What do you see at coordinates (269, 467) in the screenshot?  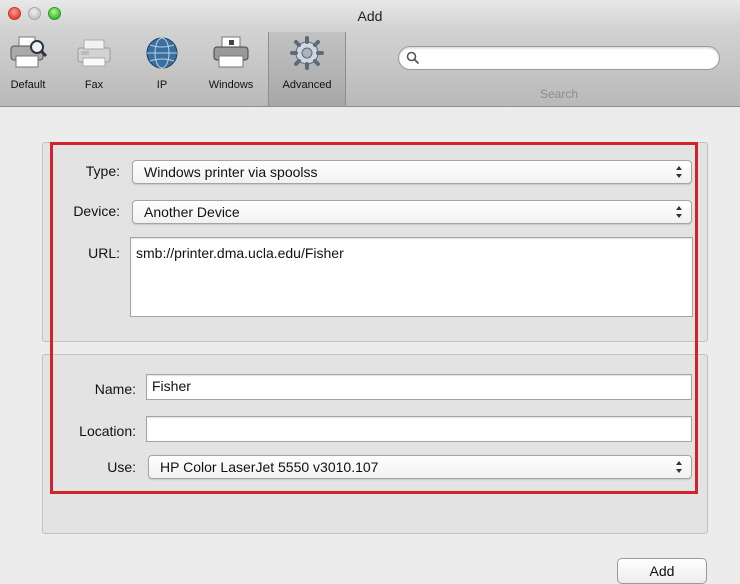 I see `use-value: HP Color LaserJet 5550 v3010.107` at bounding box center [269, 467].